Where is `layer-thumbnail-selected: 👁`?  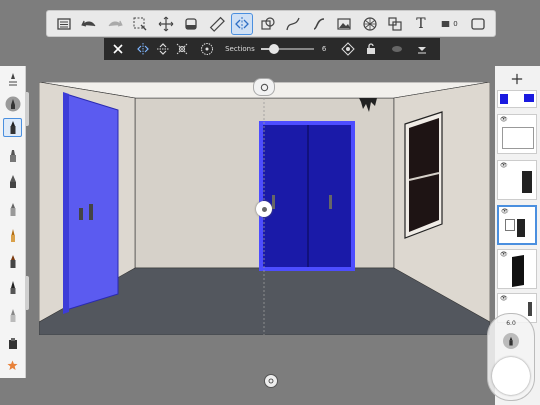 layer-thumbnail-selected: 👁 is located at coordinates (517, 225).